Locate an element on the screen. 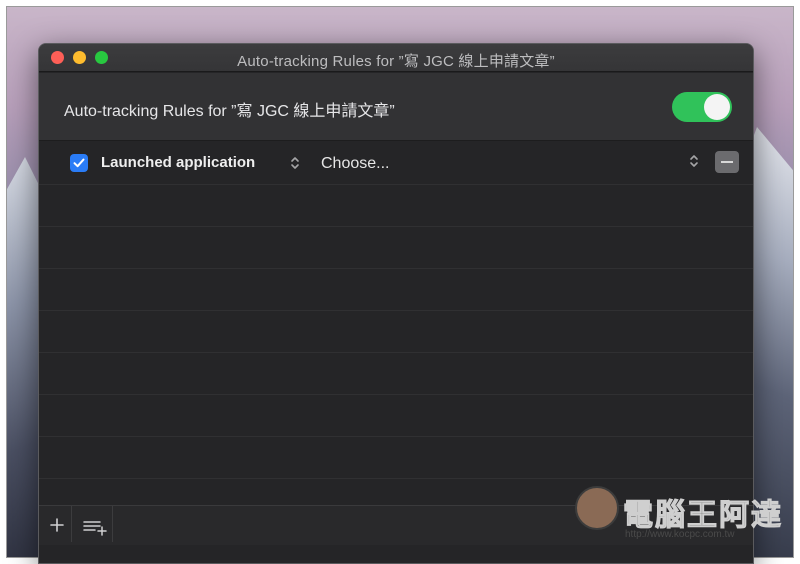  checkmark-icon is located at coordinates (79, 163).